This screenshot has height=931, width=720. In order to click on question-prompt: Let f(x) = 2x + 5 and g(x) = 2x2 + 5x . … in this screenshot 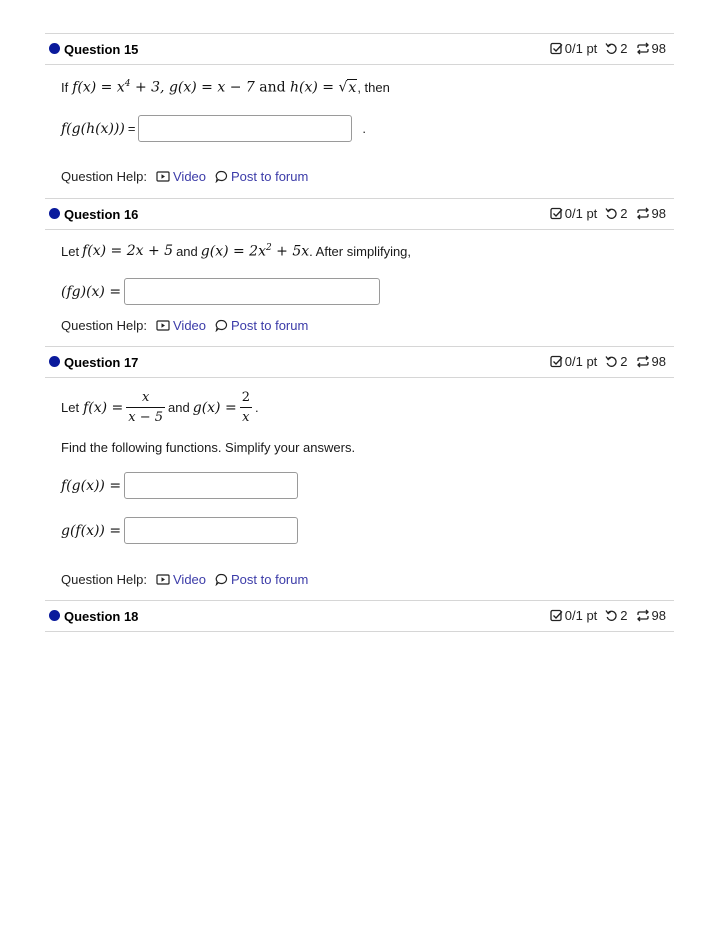, I will do `click(236, 251)`.